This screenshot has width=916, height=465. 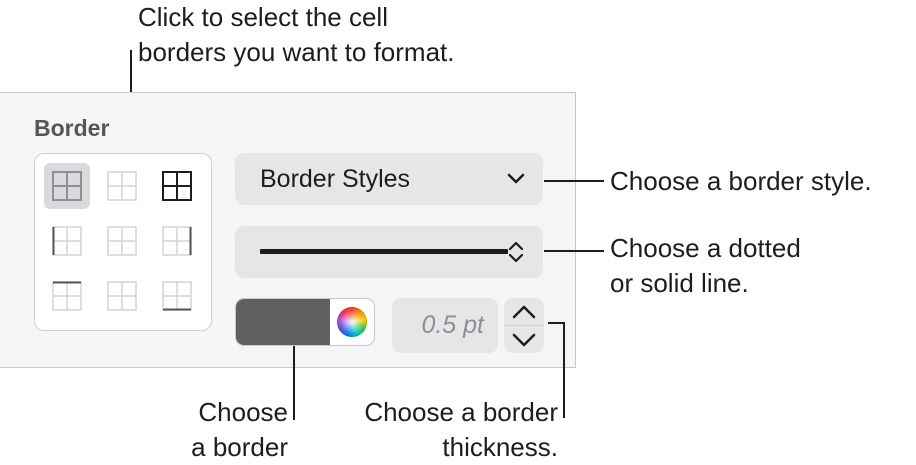 I want to click on left-border-button, so click(x=67, y=241).